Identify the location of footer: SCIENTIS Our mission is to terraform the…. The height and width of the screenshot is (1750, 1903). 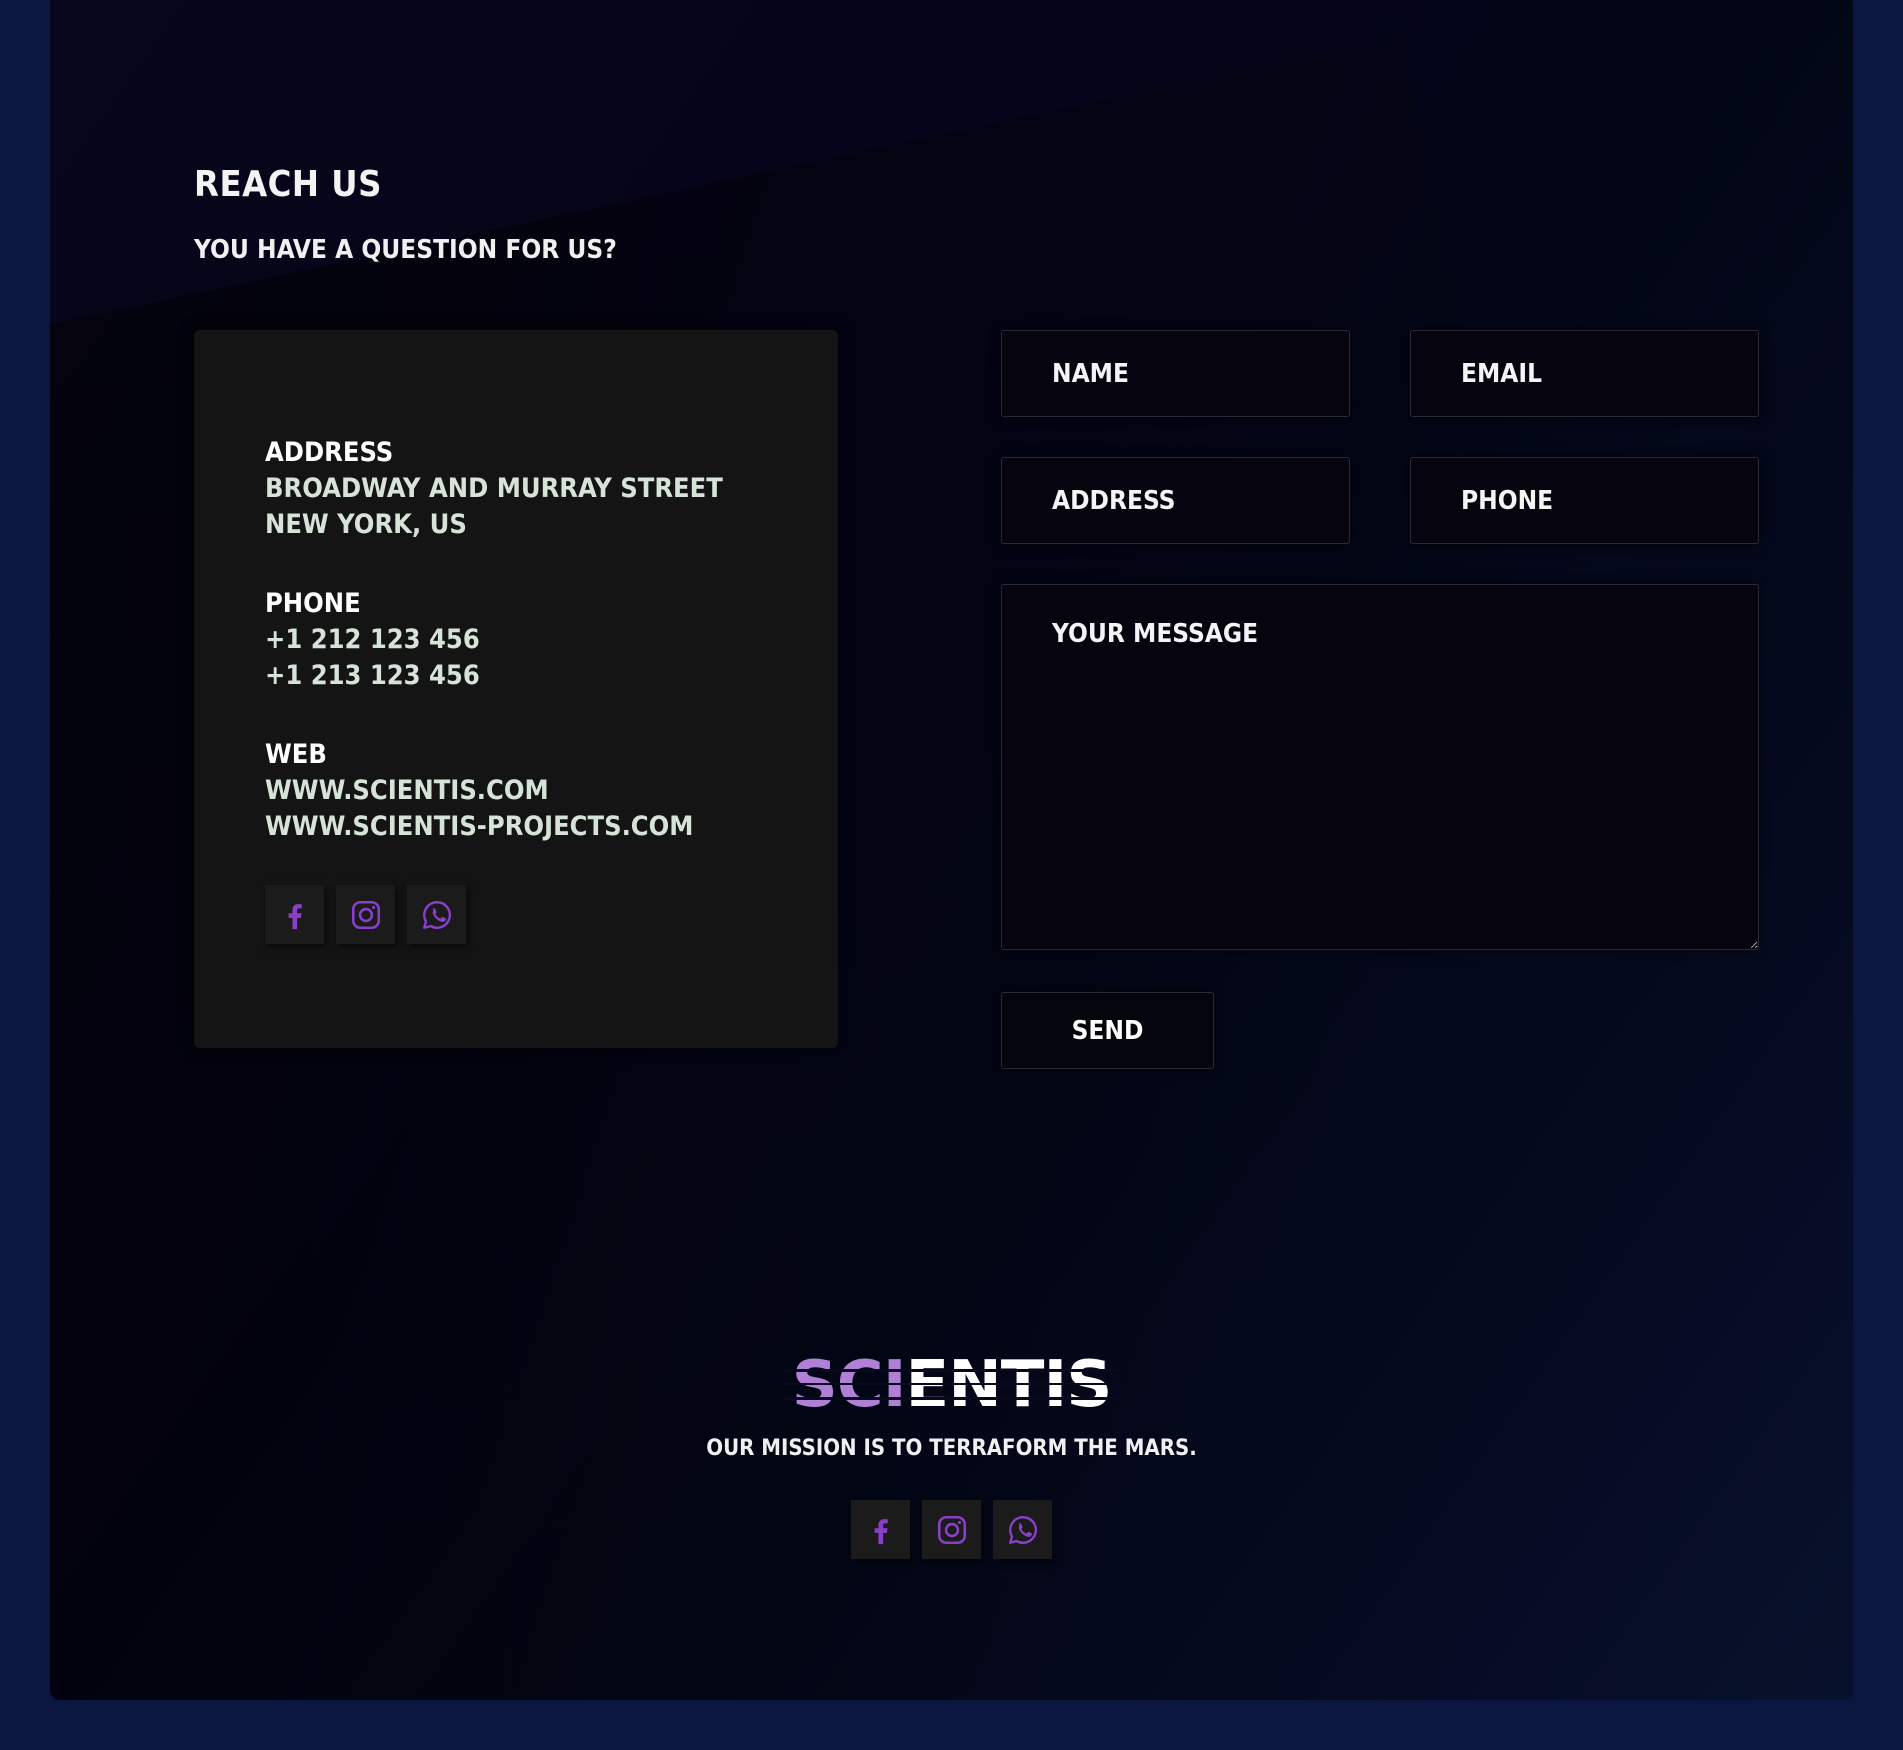
(951, 1454).